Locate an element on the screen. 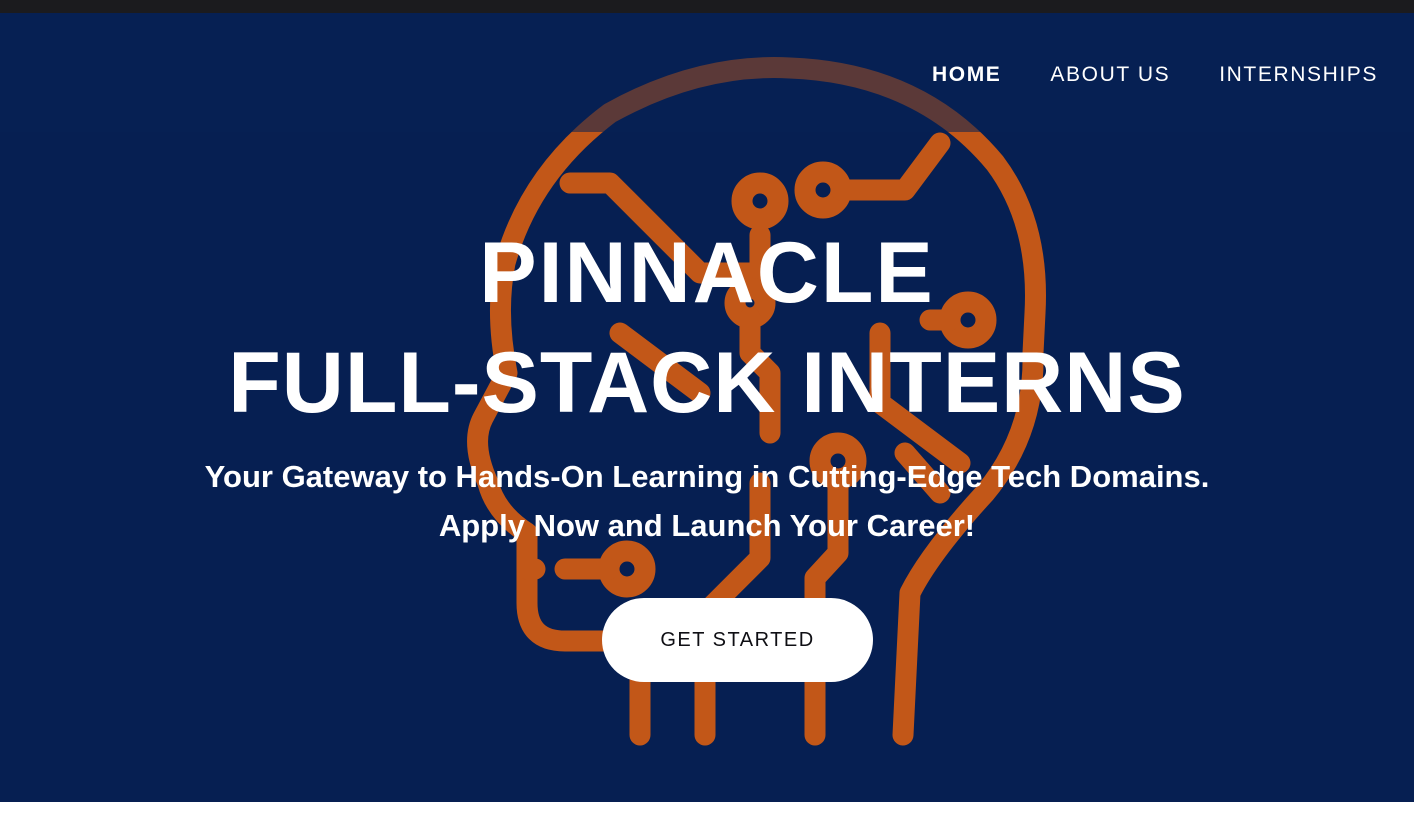  get-started-button: GET STARTED is located at coordinates (737, 640).